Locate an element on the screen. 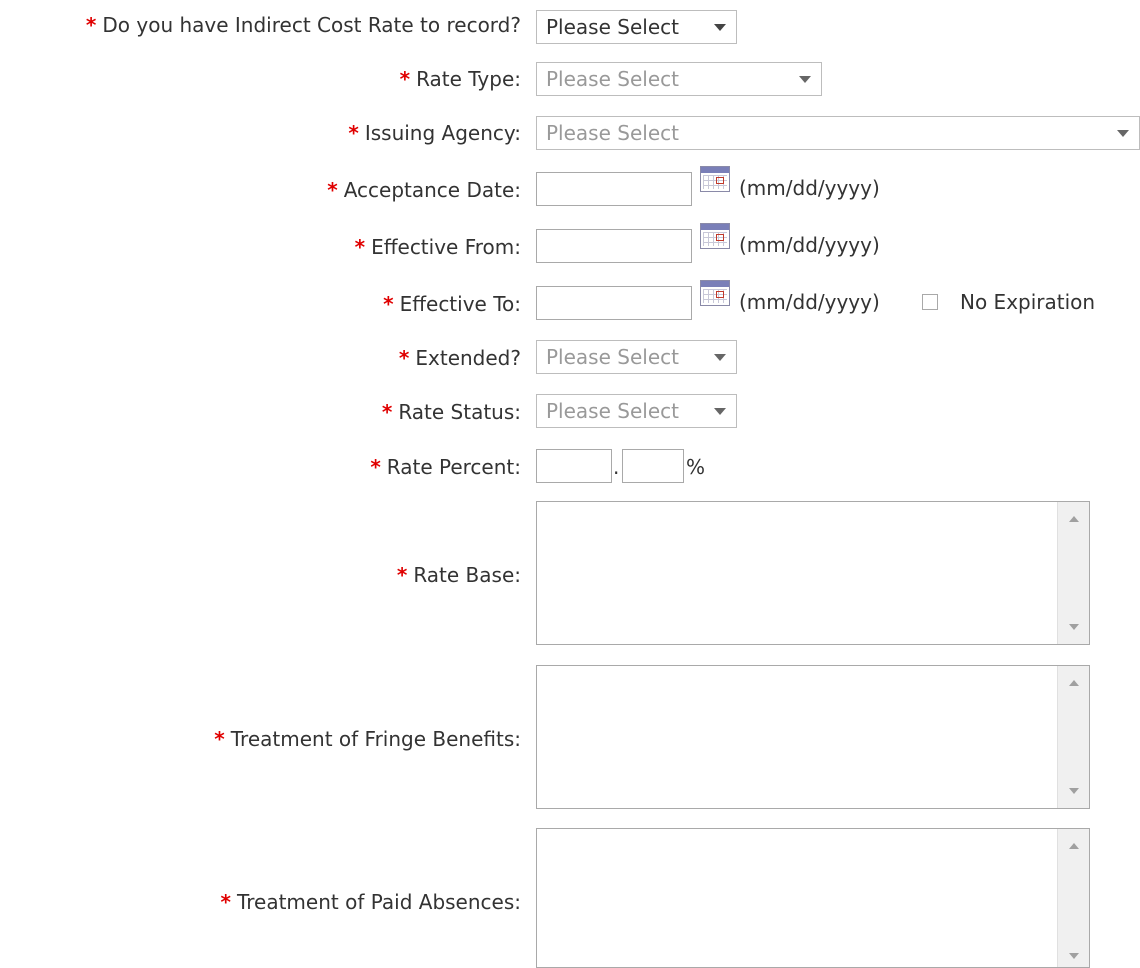 This screenshot has width=1140, height=968. effective-to-input is located at coordinates (614, 303).